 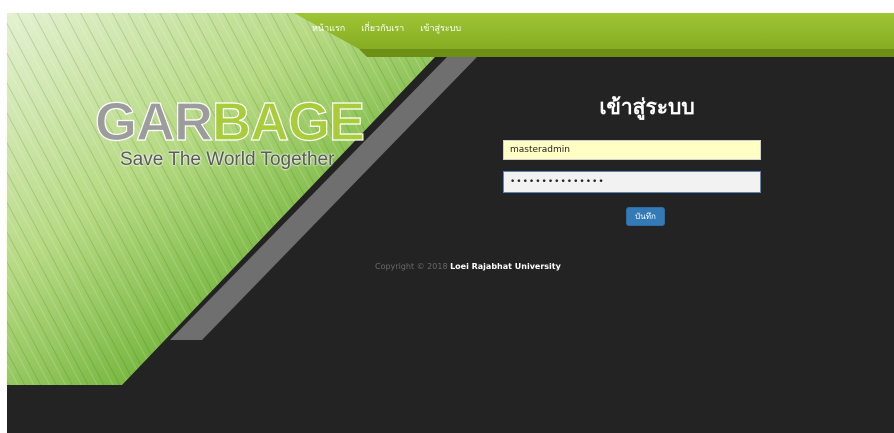 I want to click on nav-link-about: เกี่ยวกับเรา, so click(x=382, y=28).